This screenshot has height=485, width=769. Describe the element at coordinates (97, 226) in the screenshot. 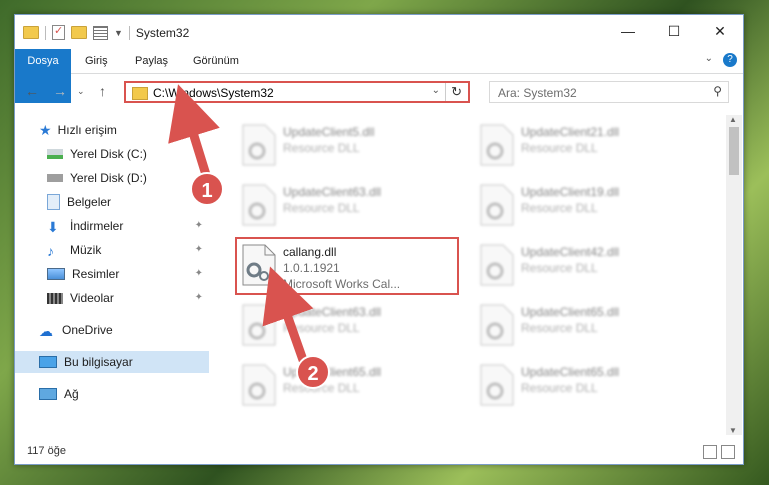

I see `sidebar-item-label: İndirmeler` at that location.